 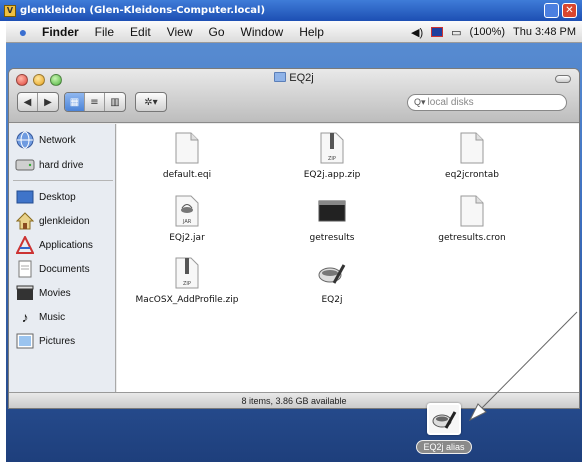 I want to click on vnc-app-icon: V, so click(x=10, y=10).